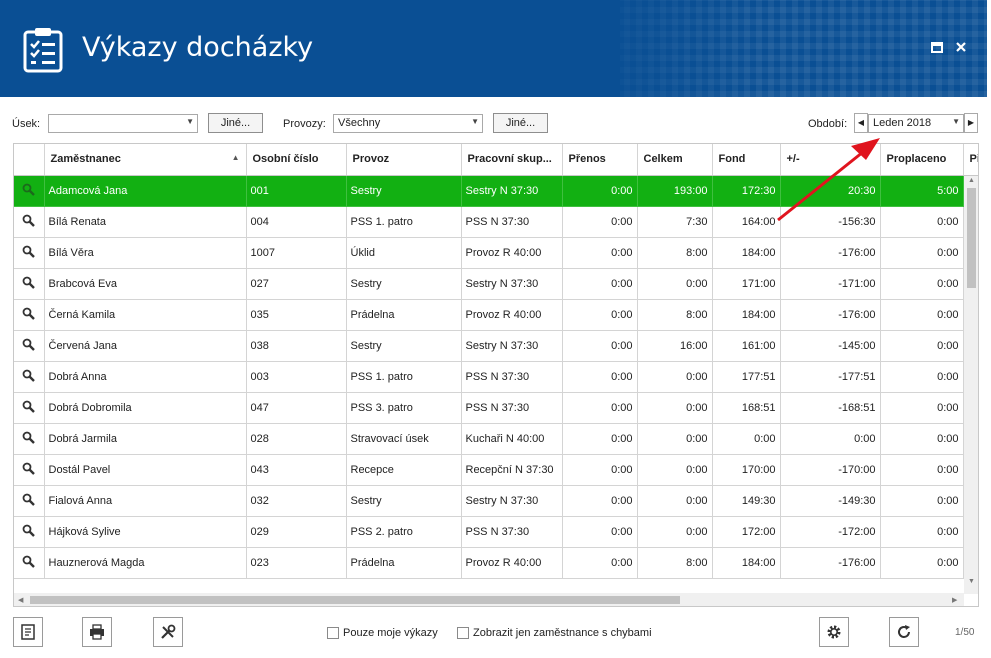 The width and height of the screenshot is (991, 658). What do you see at coordinates (971, 385) in the screenshot?
I see `vertical-scrollbar: ▲ ▼` at bounding box center [971, 385].